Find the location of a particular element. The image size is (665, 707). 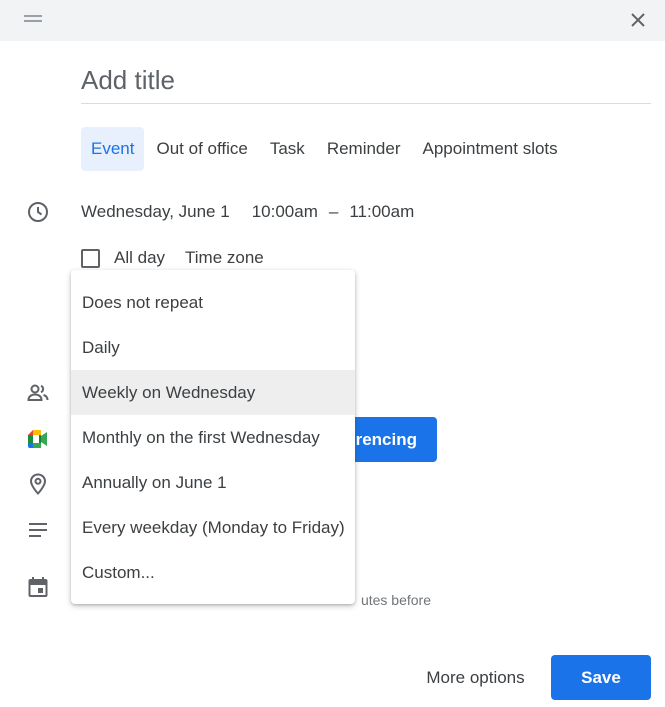

close-button is located at coordinates (638, 20).